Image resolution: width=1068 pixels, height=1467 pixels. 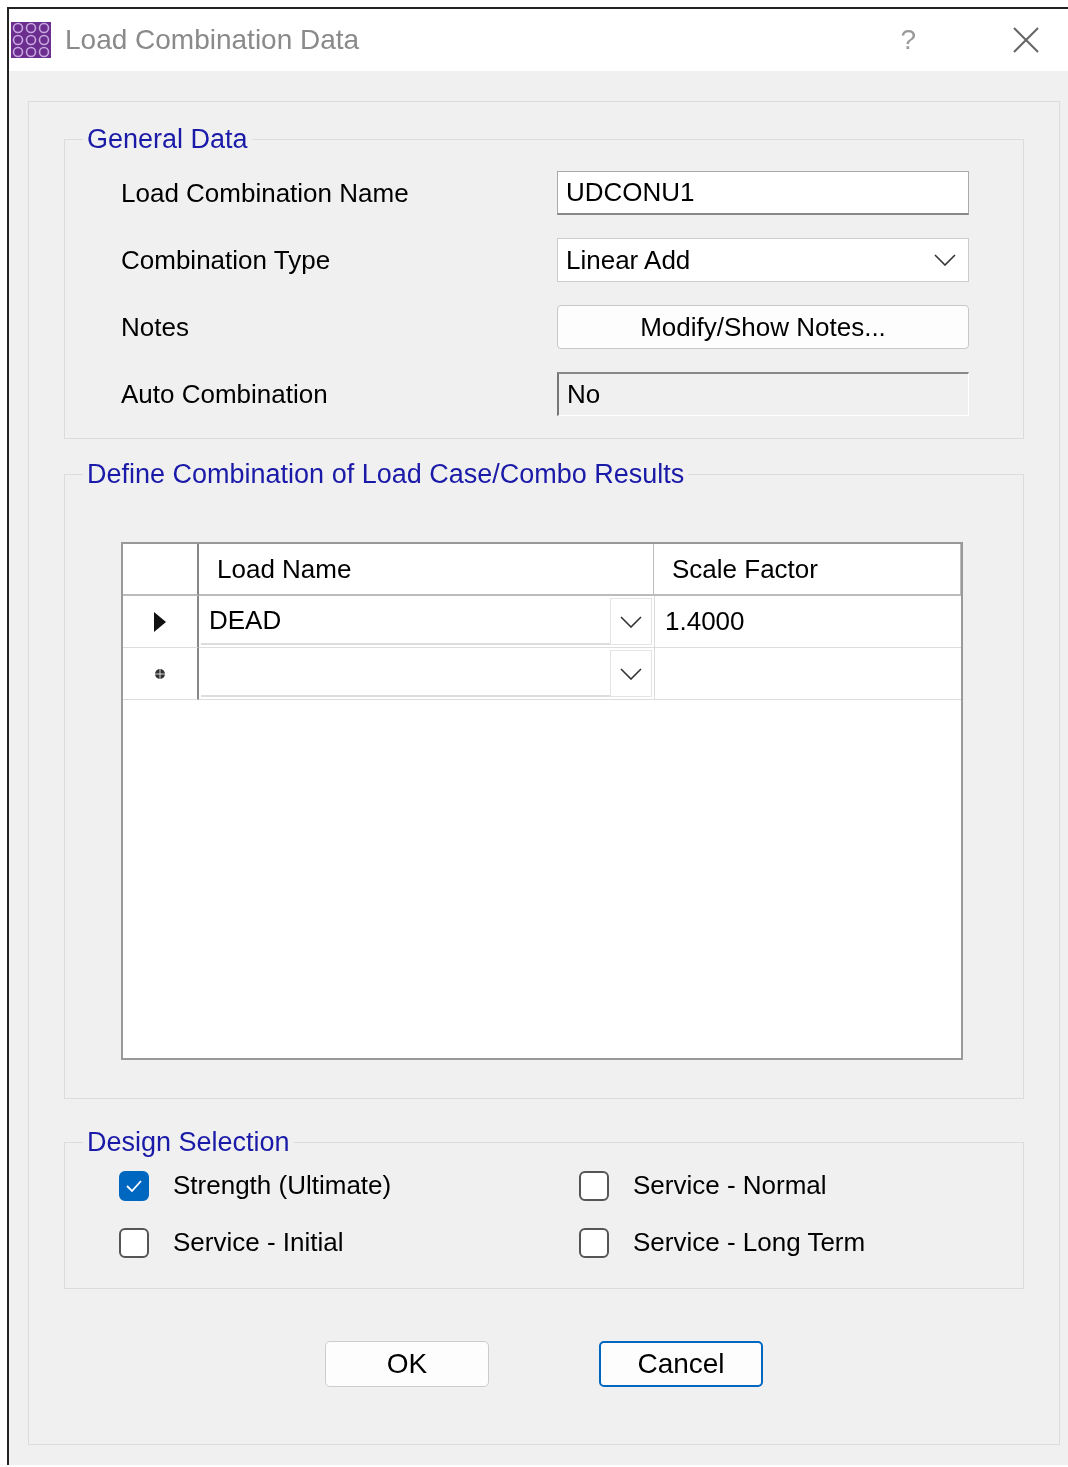 What do you see at coordinates (225, 394) in the screenshot?
I see `field-label: Auto Combination` at bounding box center [225, 394].